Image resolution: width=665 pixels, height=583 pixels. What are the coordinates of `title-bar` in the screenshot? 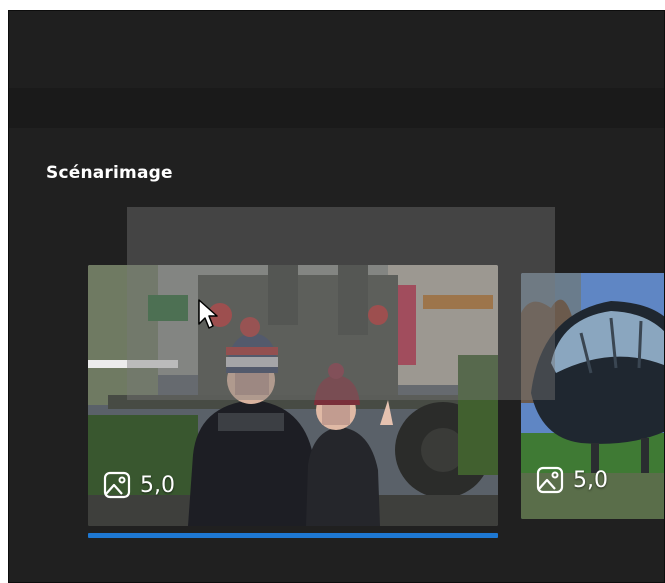 It's located at (336, 49).